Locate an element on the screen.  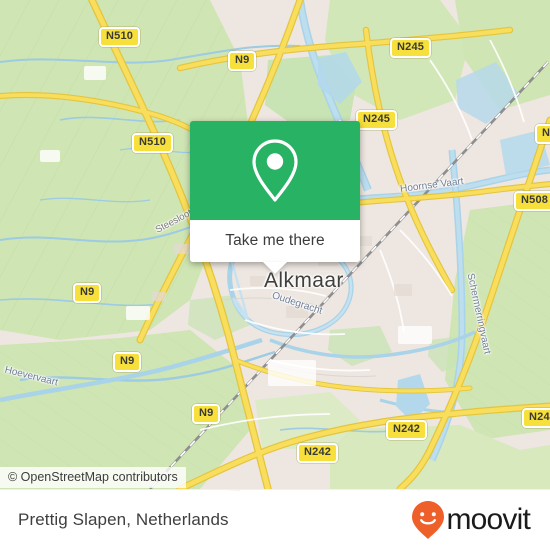
take-me-there-button: Take me there is located at coordinates (275, 241).